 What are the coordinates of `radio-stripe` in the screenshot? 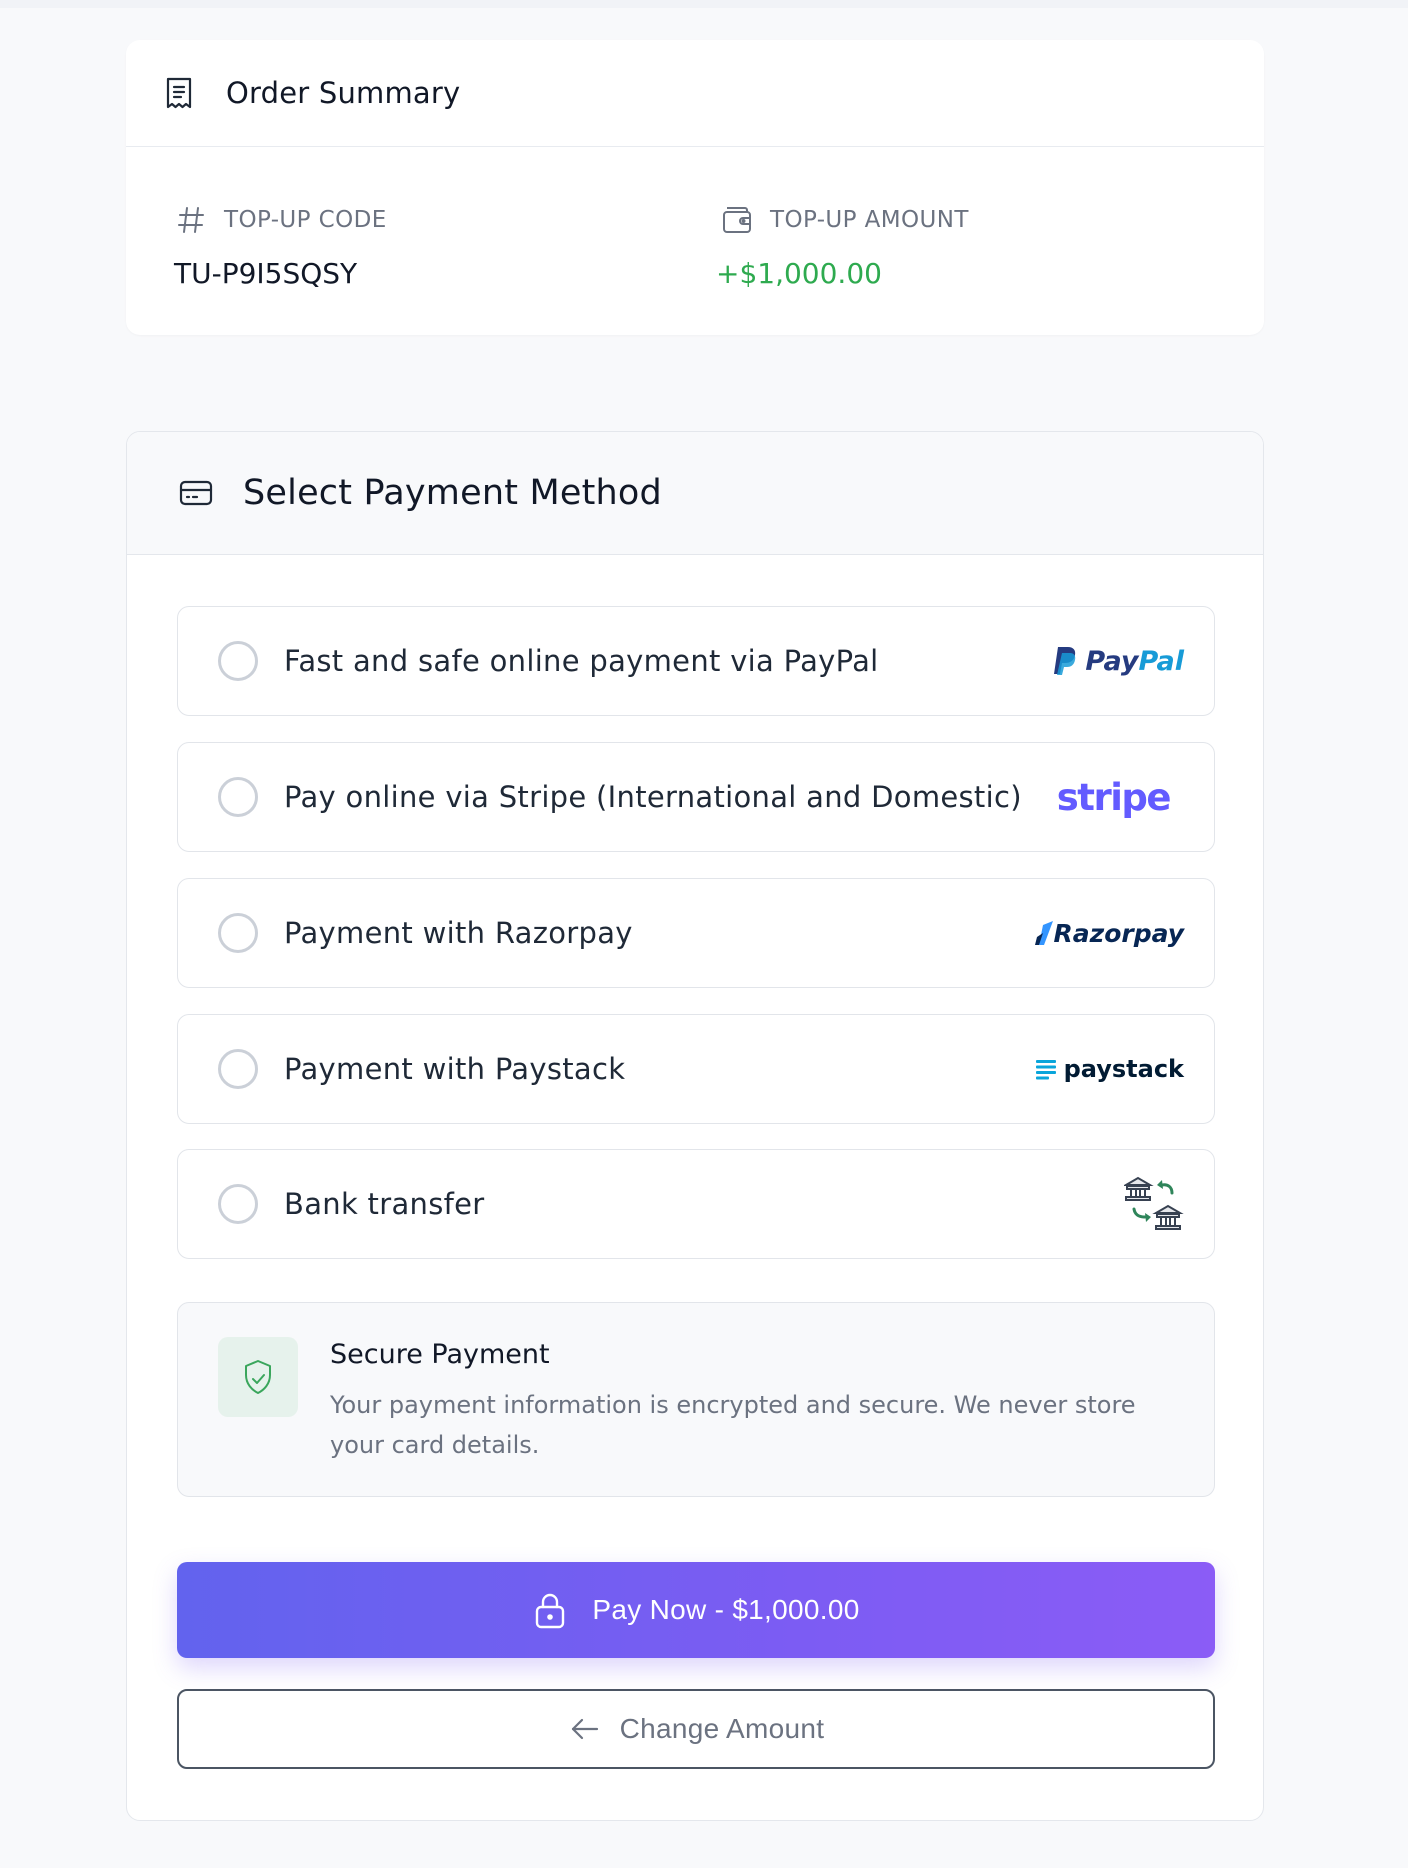 It's located at (238, 797).